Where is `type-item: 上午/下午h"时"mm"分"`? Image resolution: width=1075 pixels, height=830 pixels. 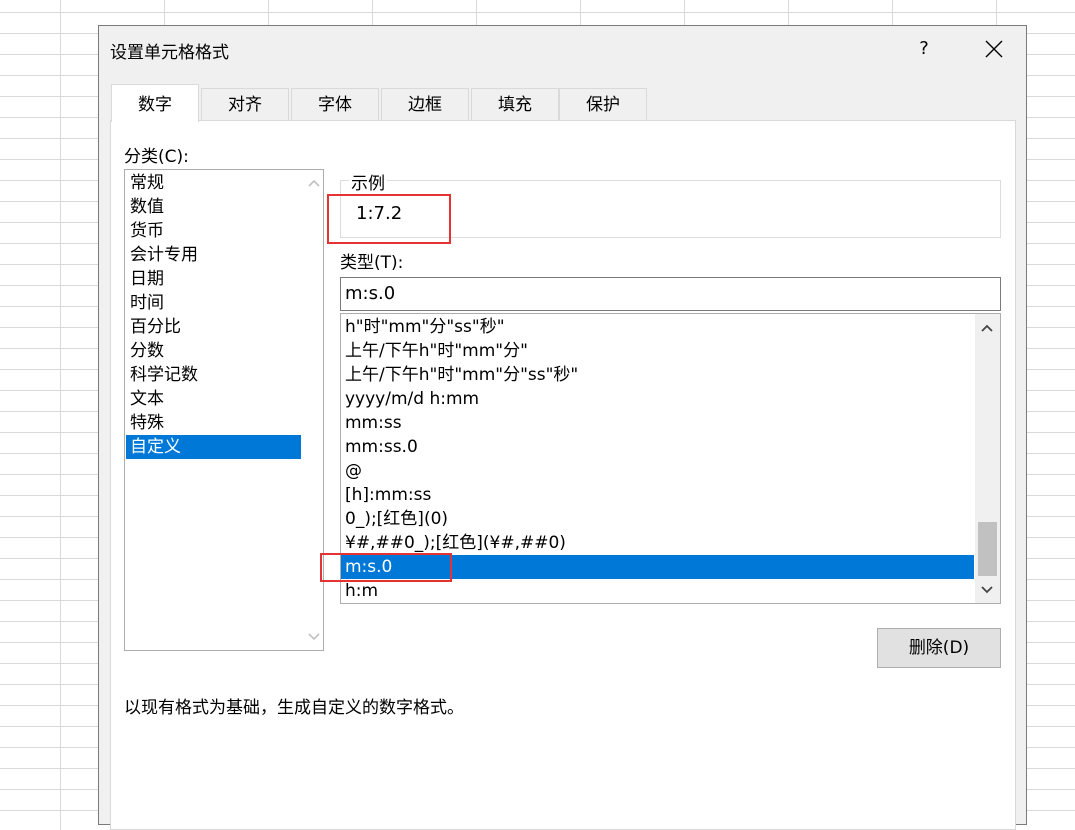
type-item: 上午/下午h"时"mm"分" is located at coordinates (657, 351).